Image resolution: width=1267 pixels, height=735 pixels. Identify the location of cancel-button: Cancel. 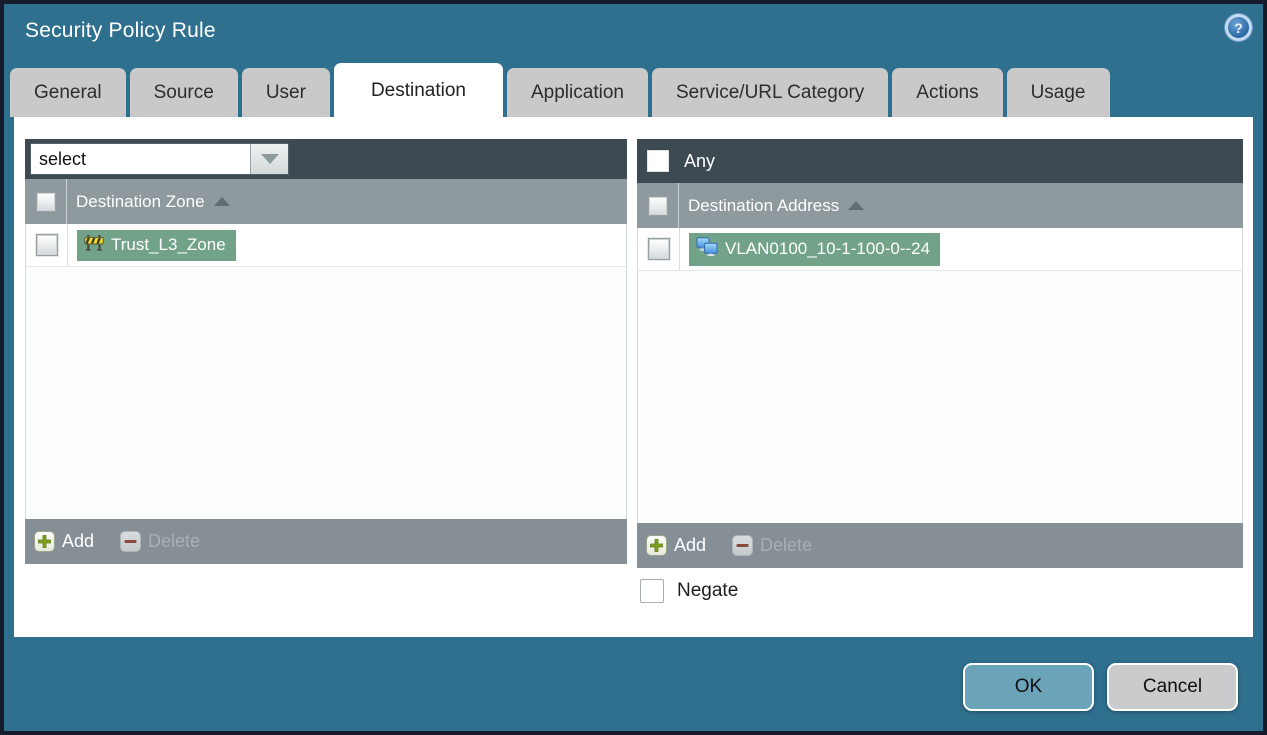
(1172, 687).